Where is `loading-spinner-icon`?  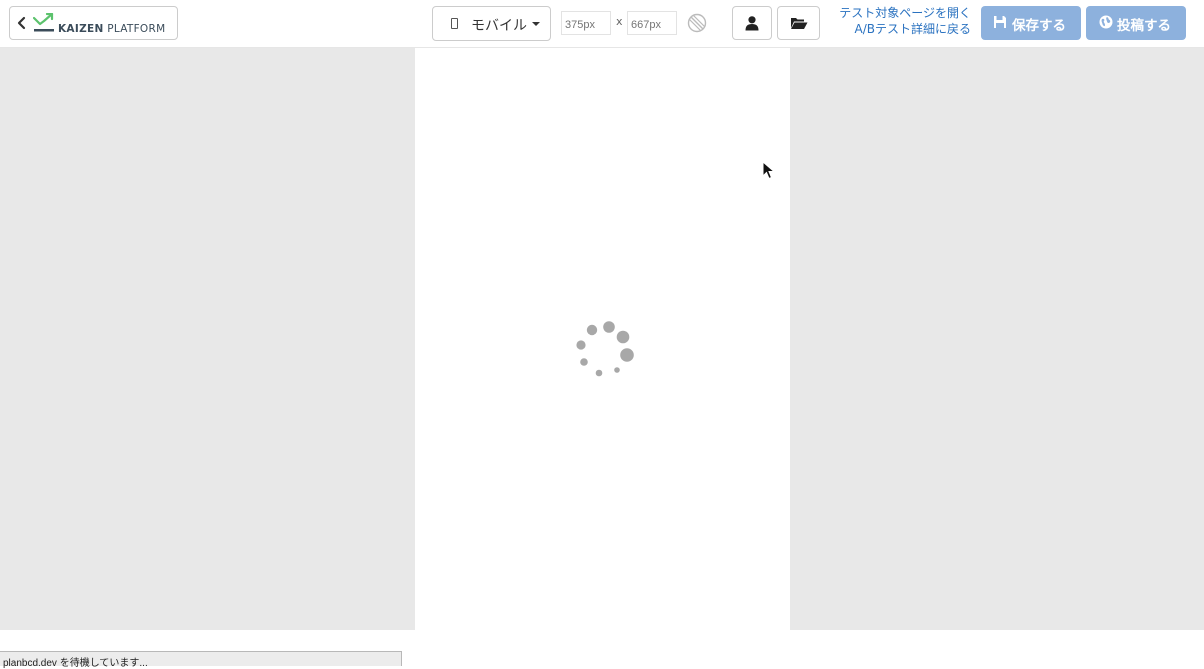
loading-spinner-icon is located at coordinates (605, 349).